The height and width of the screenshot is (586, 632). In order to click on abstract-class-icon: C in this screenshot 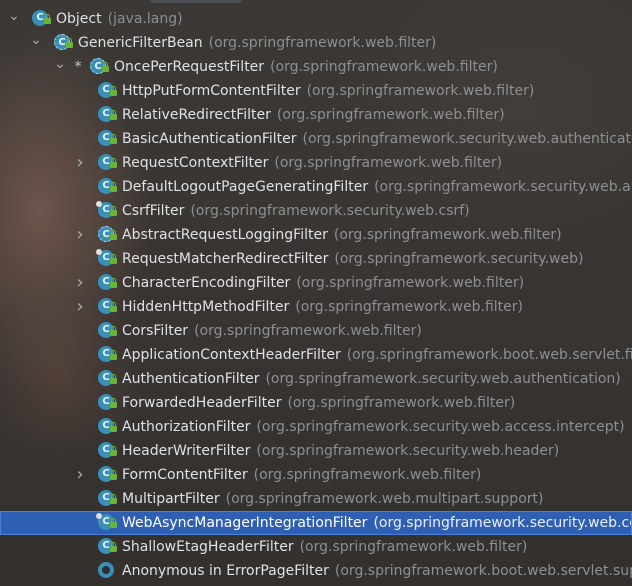, I will do `click(107, 235)`.